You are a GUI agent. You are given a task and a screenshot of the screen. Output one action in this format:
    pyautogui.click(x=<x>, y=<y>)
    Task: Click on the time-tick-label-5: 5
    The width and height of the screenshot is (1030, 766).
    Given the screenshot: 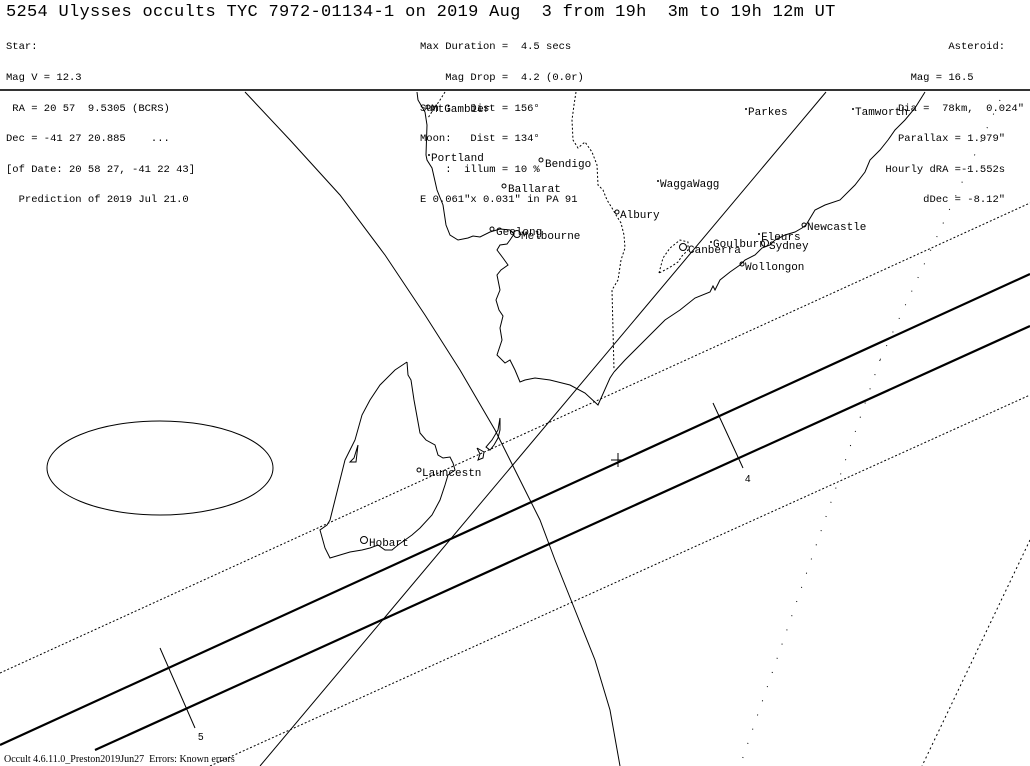 What is the action you would take?
    pyautogui.click(x=201, y=737)
    